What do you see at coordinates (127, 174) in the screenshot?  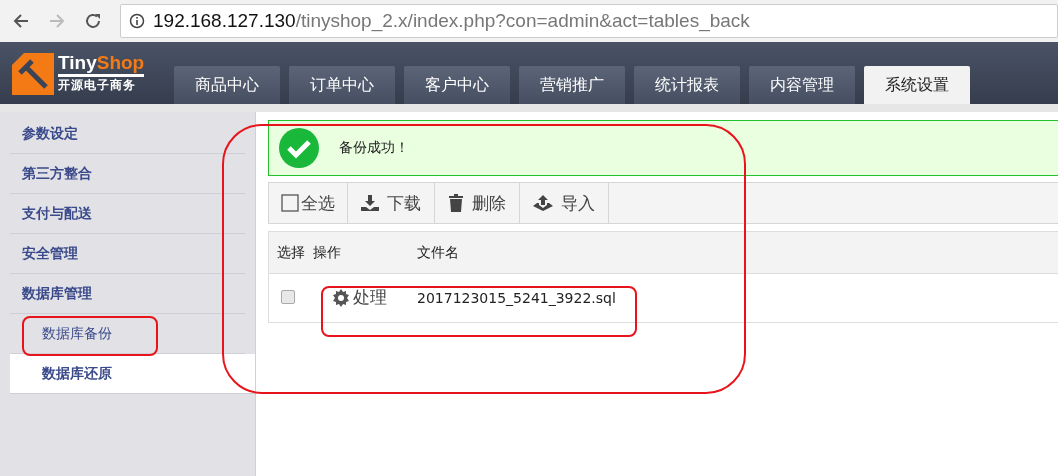 I see `sidebar-item: 第三方整合` at bounding box center [127, 174].